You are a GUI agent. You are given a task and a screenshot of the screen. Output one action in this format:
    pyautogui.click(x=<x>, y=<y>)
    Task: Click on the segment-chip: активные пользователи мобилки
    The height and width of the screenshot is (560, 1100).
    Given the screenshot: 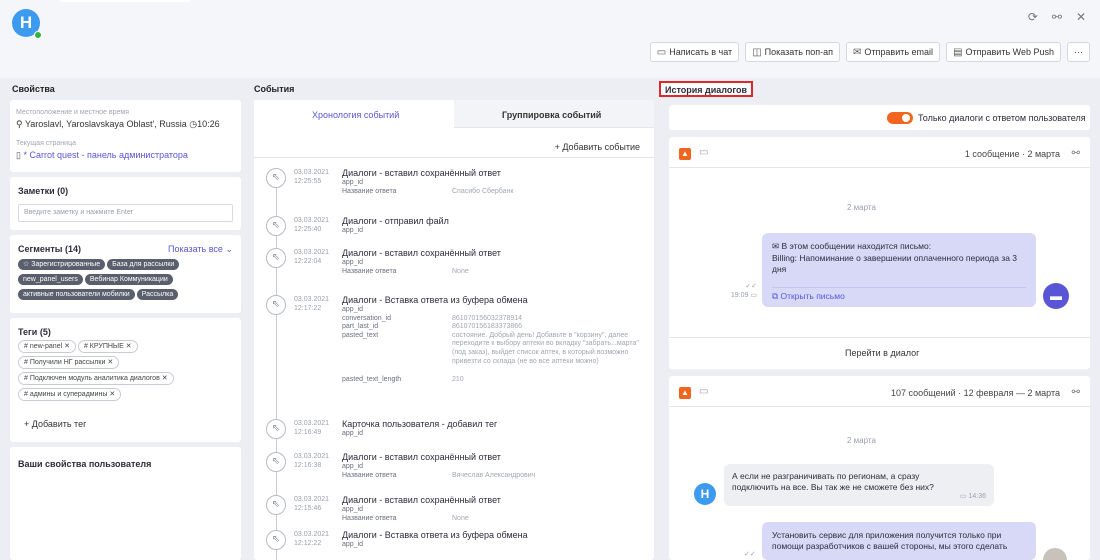 What is the action you would take?
    pyautogui.click(x=76, y=294)
    